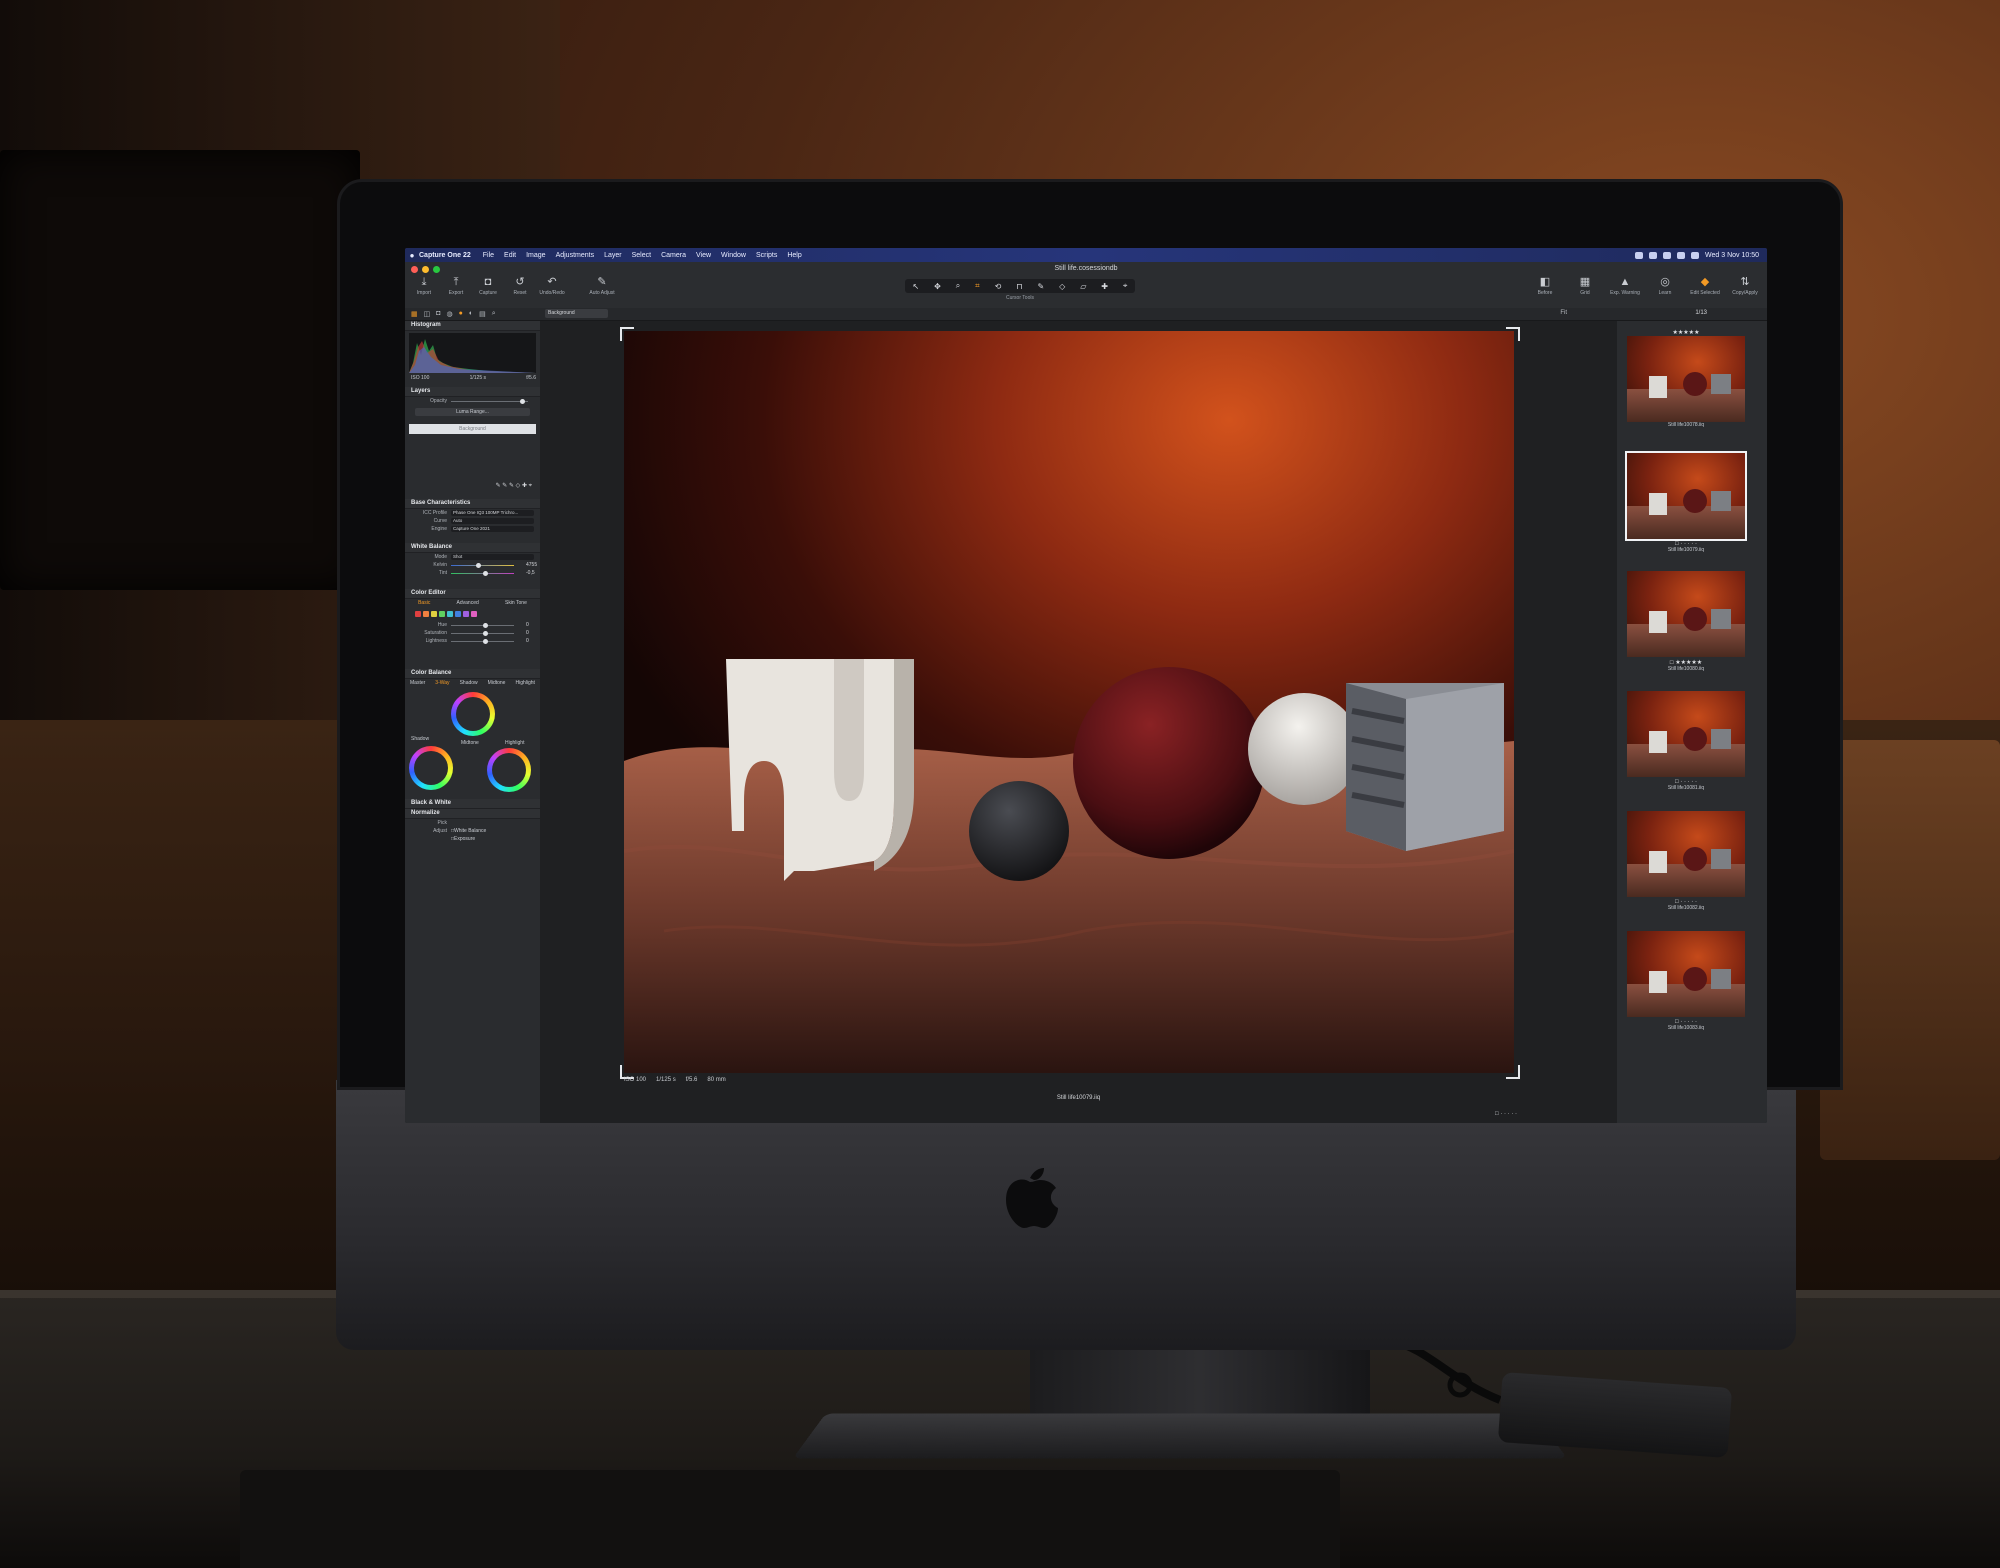 The height and width of the screenshot is (1568, 2000). Describe the element at coordinates (472, 804) in the screenshot. I see `black-white-title: Black & White` at that location.